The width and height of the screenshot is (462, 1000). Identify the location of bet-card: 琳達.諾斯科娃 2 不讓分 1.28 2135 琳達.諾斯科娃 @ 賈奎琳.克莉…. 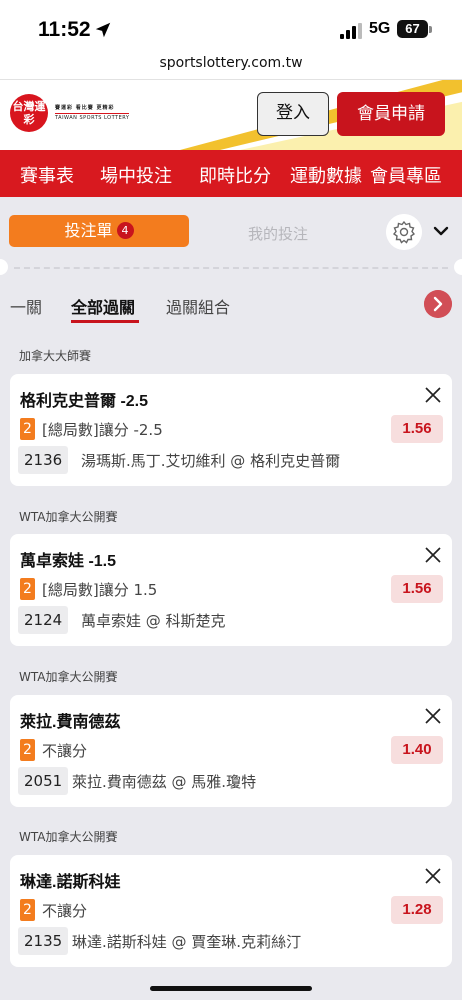
(231, 911).